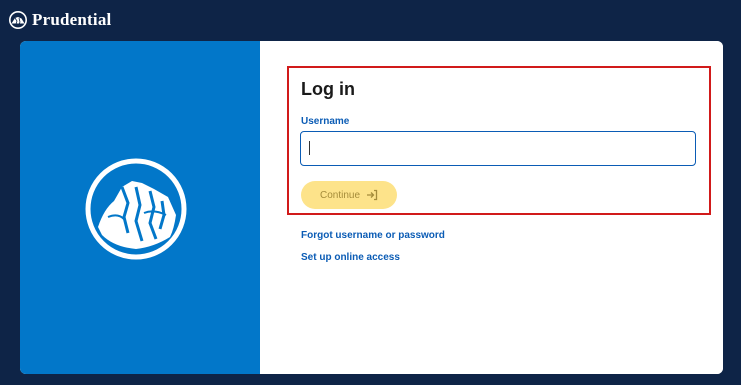  Describe the element at coordinates (328, 89) in the screenshot. I see `login-title: Log in` at that location.